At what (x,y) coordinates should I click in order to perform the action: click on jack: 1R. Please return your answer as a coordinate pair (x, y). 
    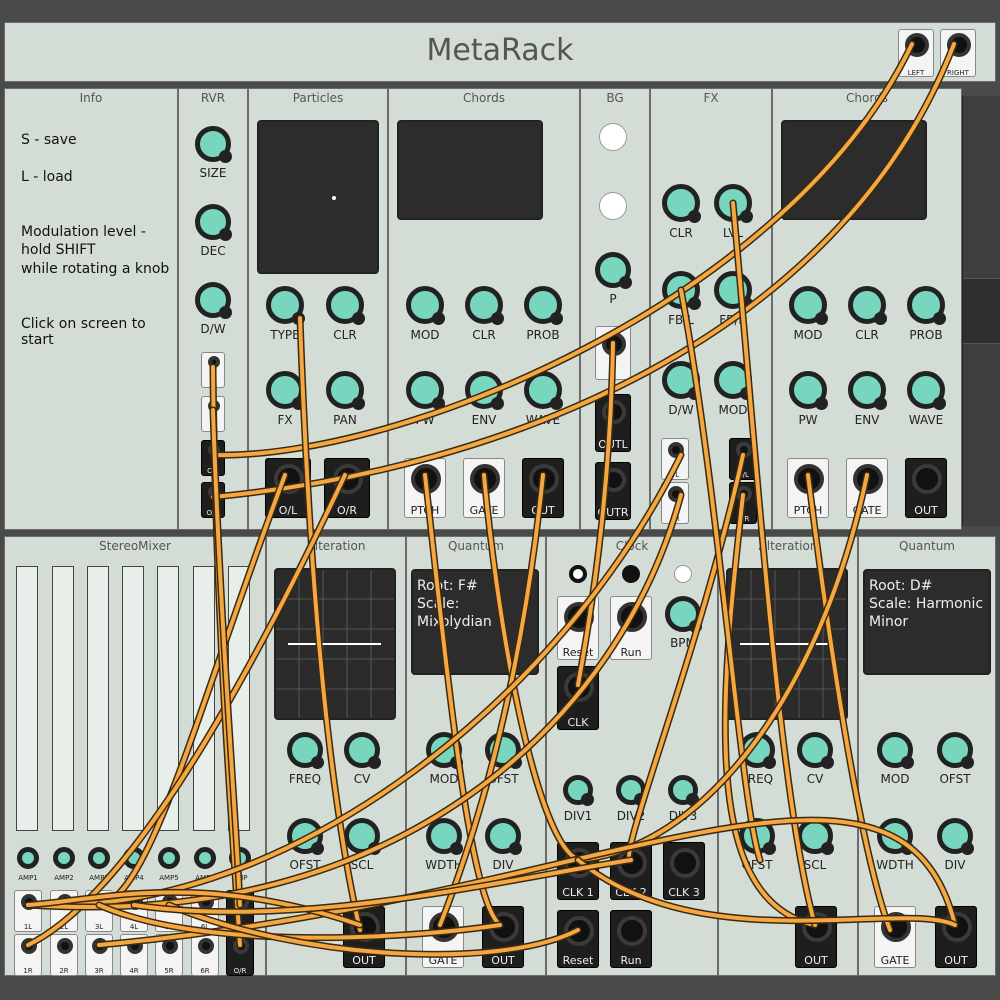
    Looking at the image, I should click on (28, 955).